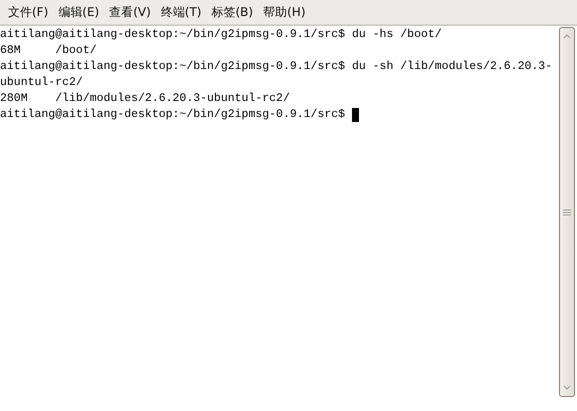 The image size is (577, 411). I want to click on menu-item: 文件(F), so click(28, 12).